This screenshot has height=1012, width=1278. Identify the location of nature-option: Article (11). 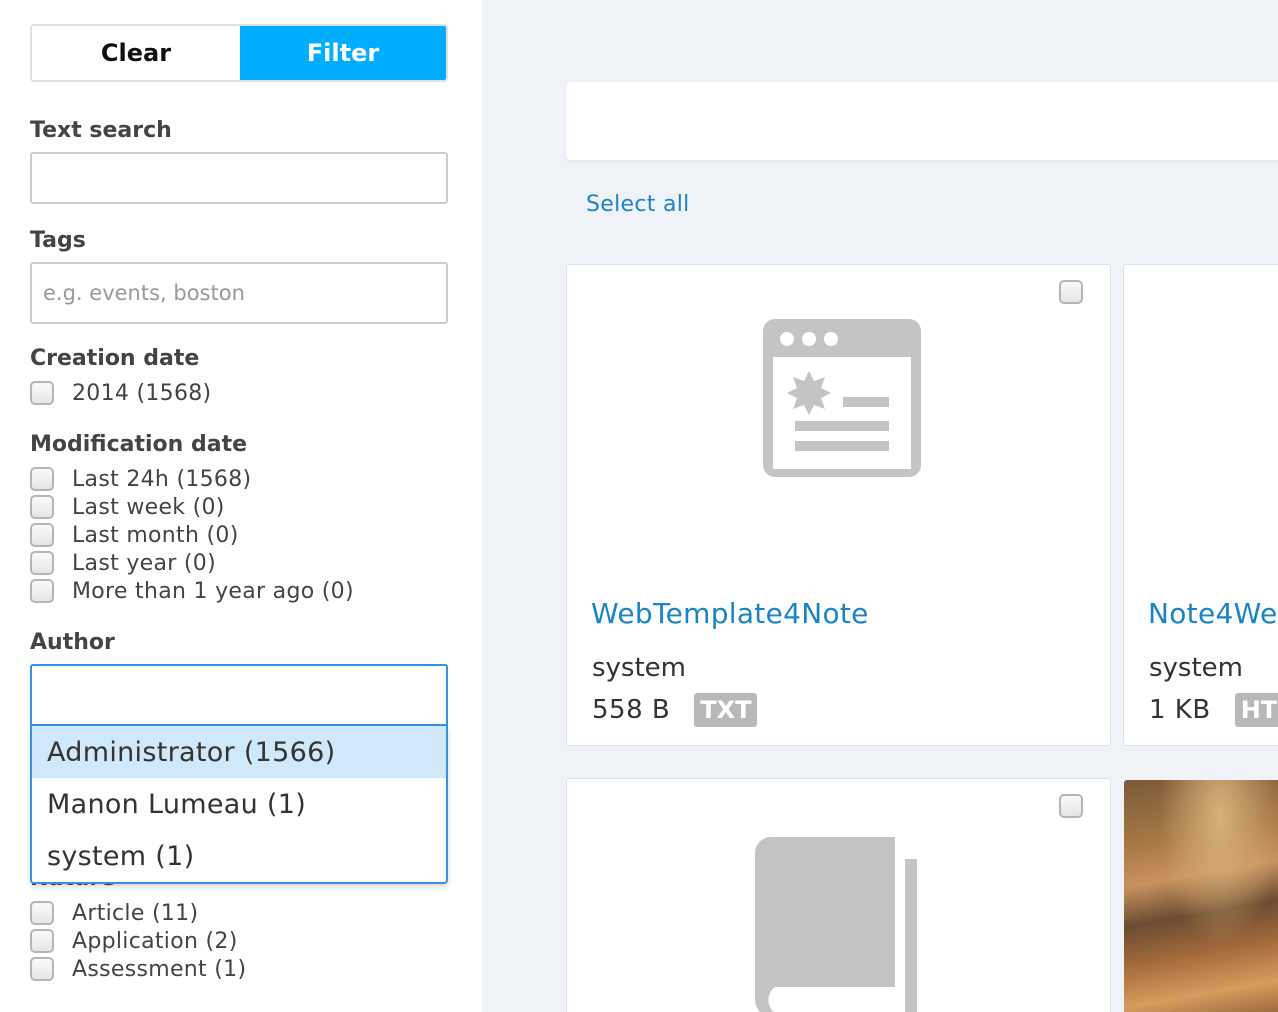
(114, 913).